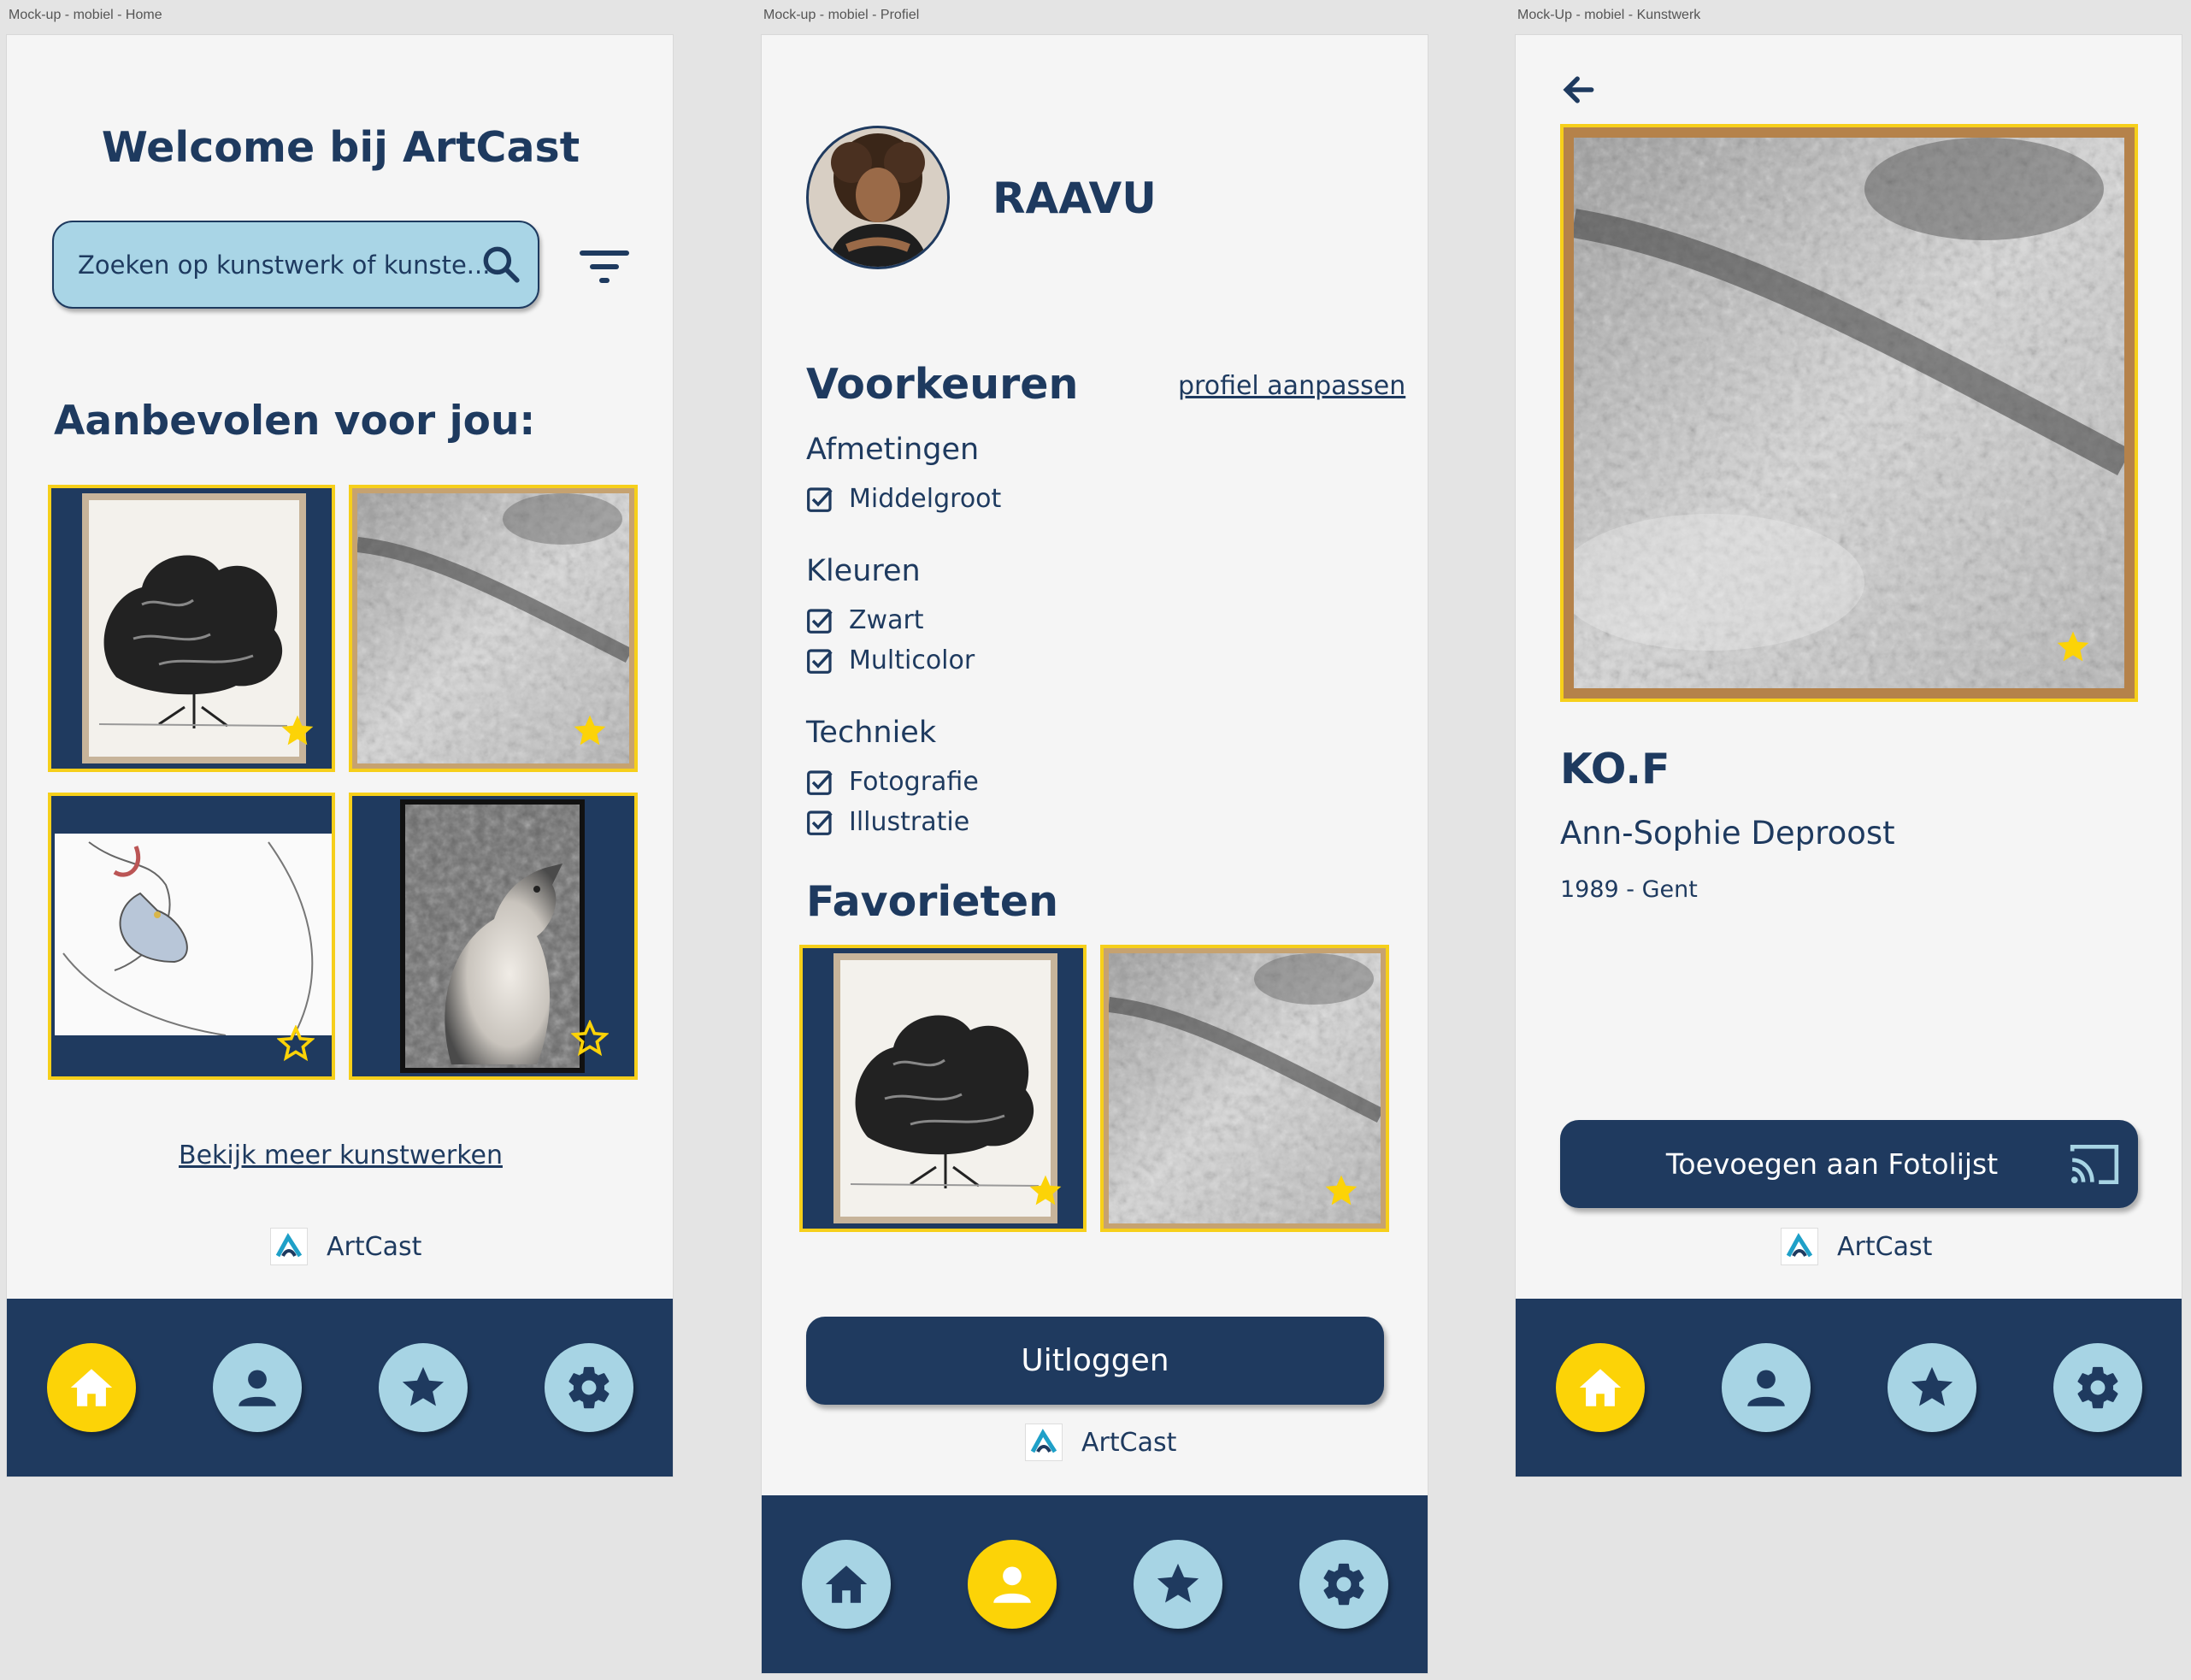 This screenshot has height=1680, width=2191. What do you see at coordinates (1609, 15) in the screenshot?
I see `frame-label-artwork: Mock-Up - mobiel - Kunstwerk` at bounding box center [1609, 15].